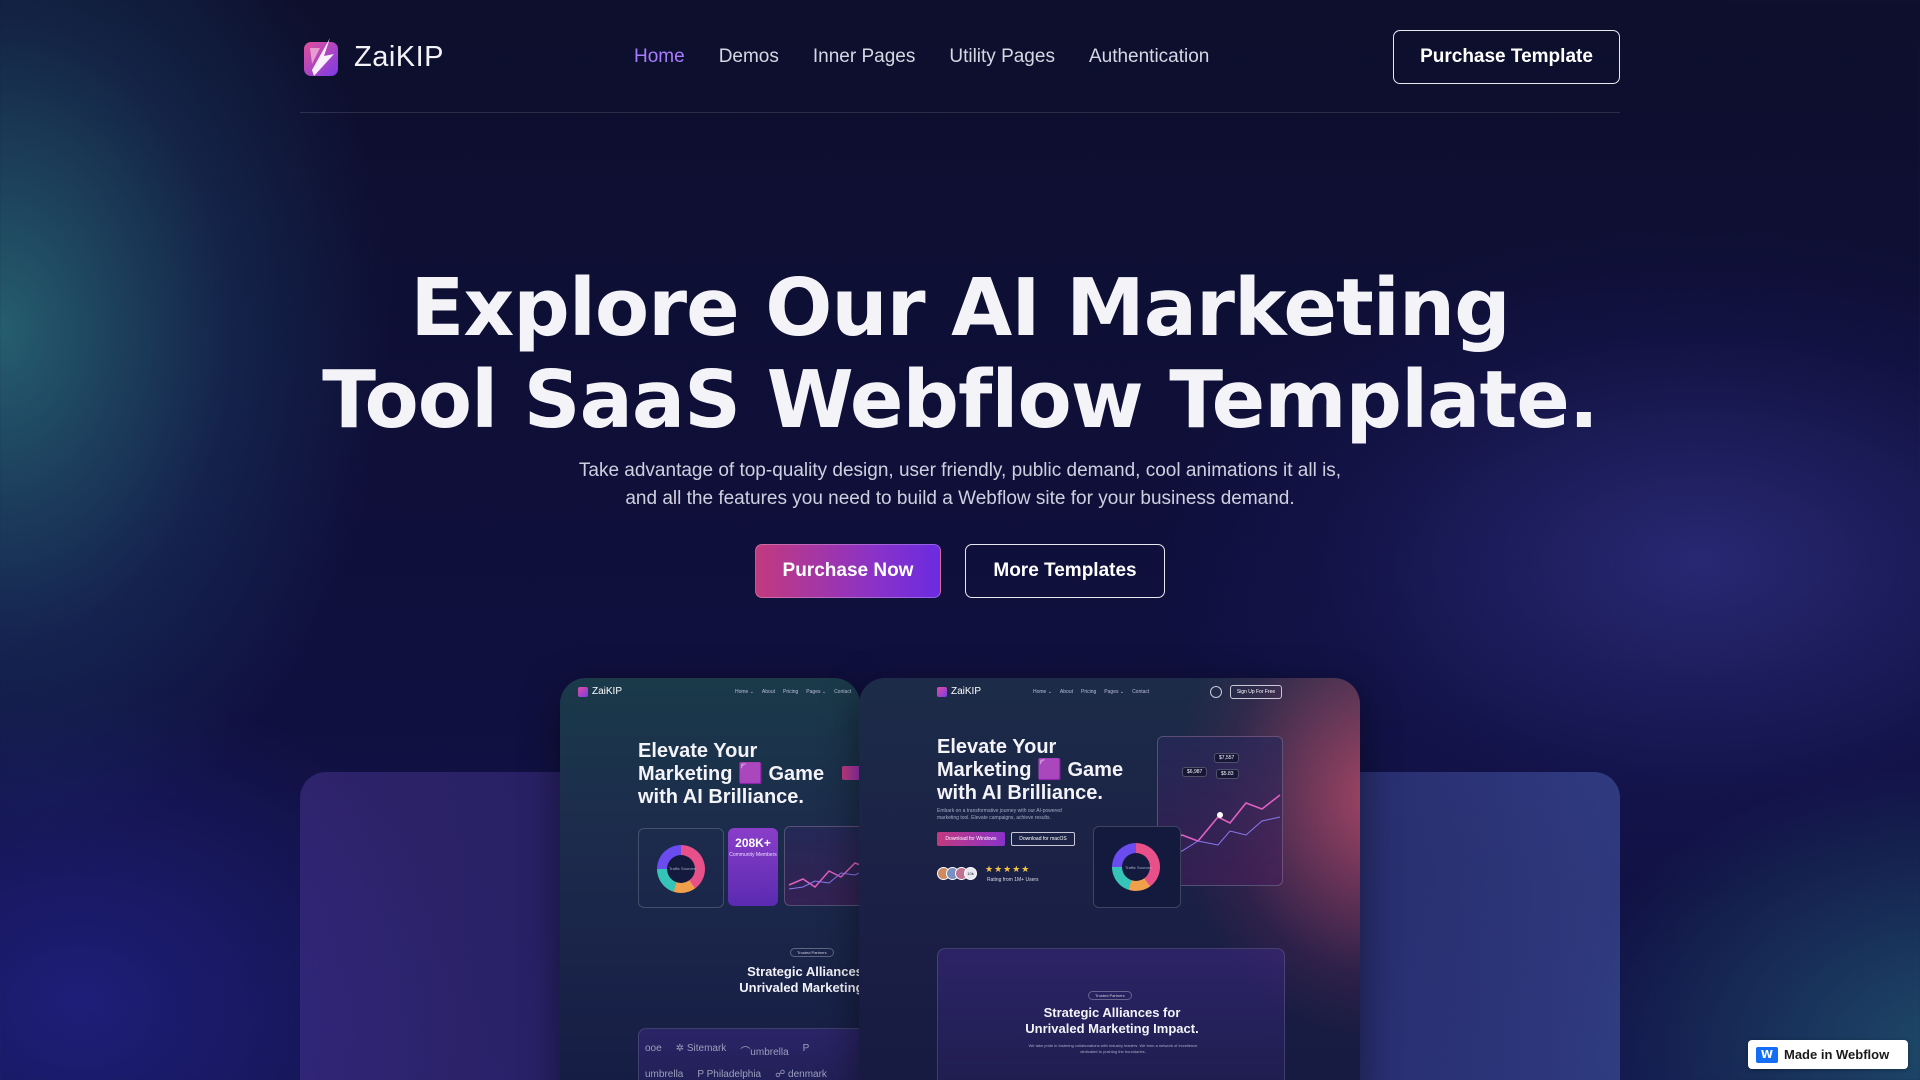  I want to click on user-avatars: 10k, so click(957, 873).